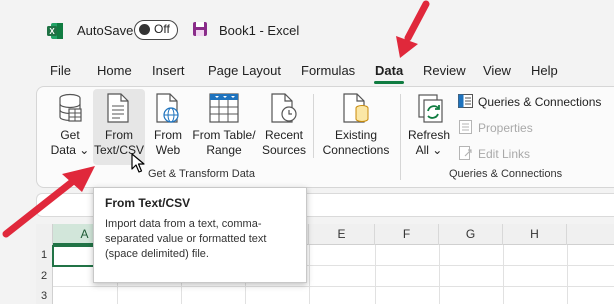 Image resolution: width=614 pixels, height=304 pixels. What do you see at coordinates (313, 126) in the screenshot?
I see `ribbon-separator` at bounding box center [313, 126].